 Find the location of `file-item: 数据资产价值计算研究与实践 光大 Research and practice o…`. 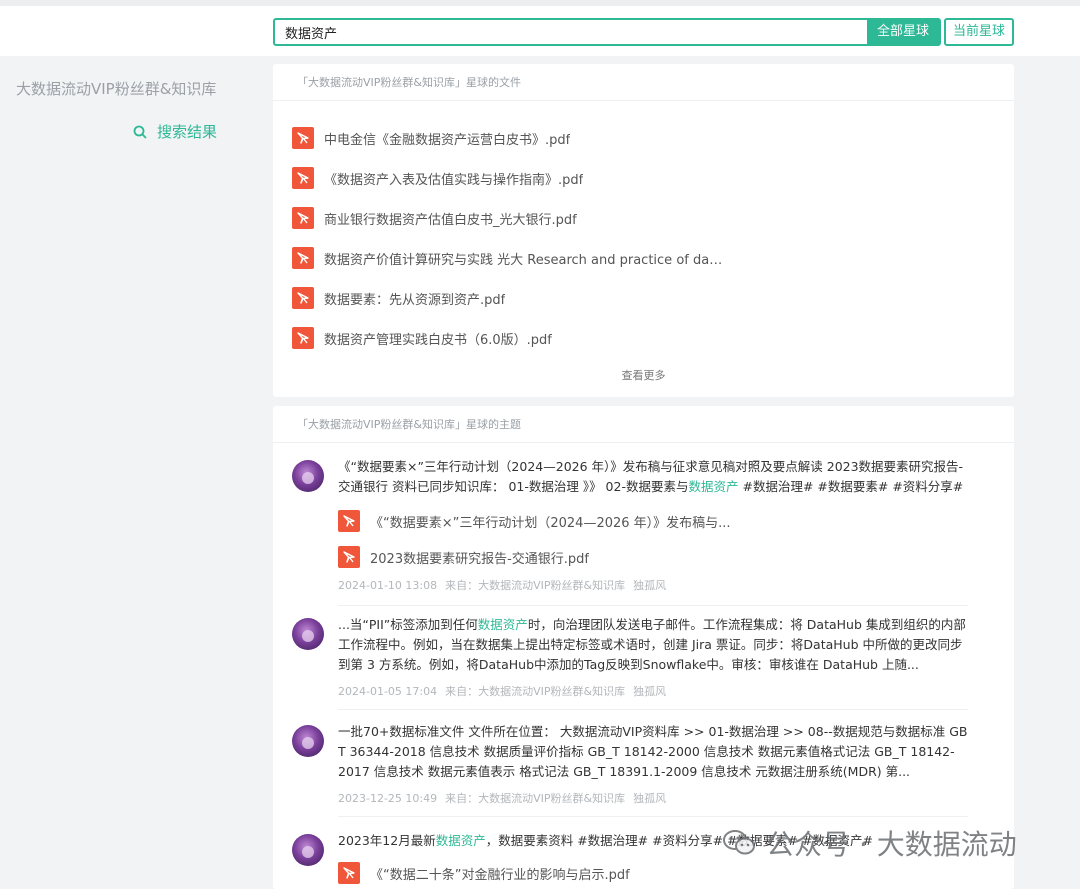

file-item: 数据资产价值计算研究与实践 光大 Research and practice o… is located at coordinates (643, 258).